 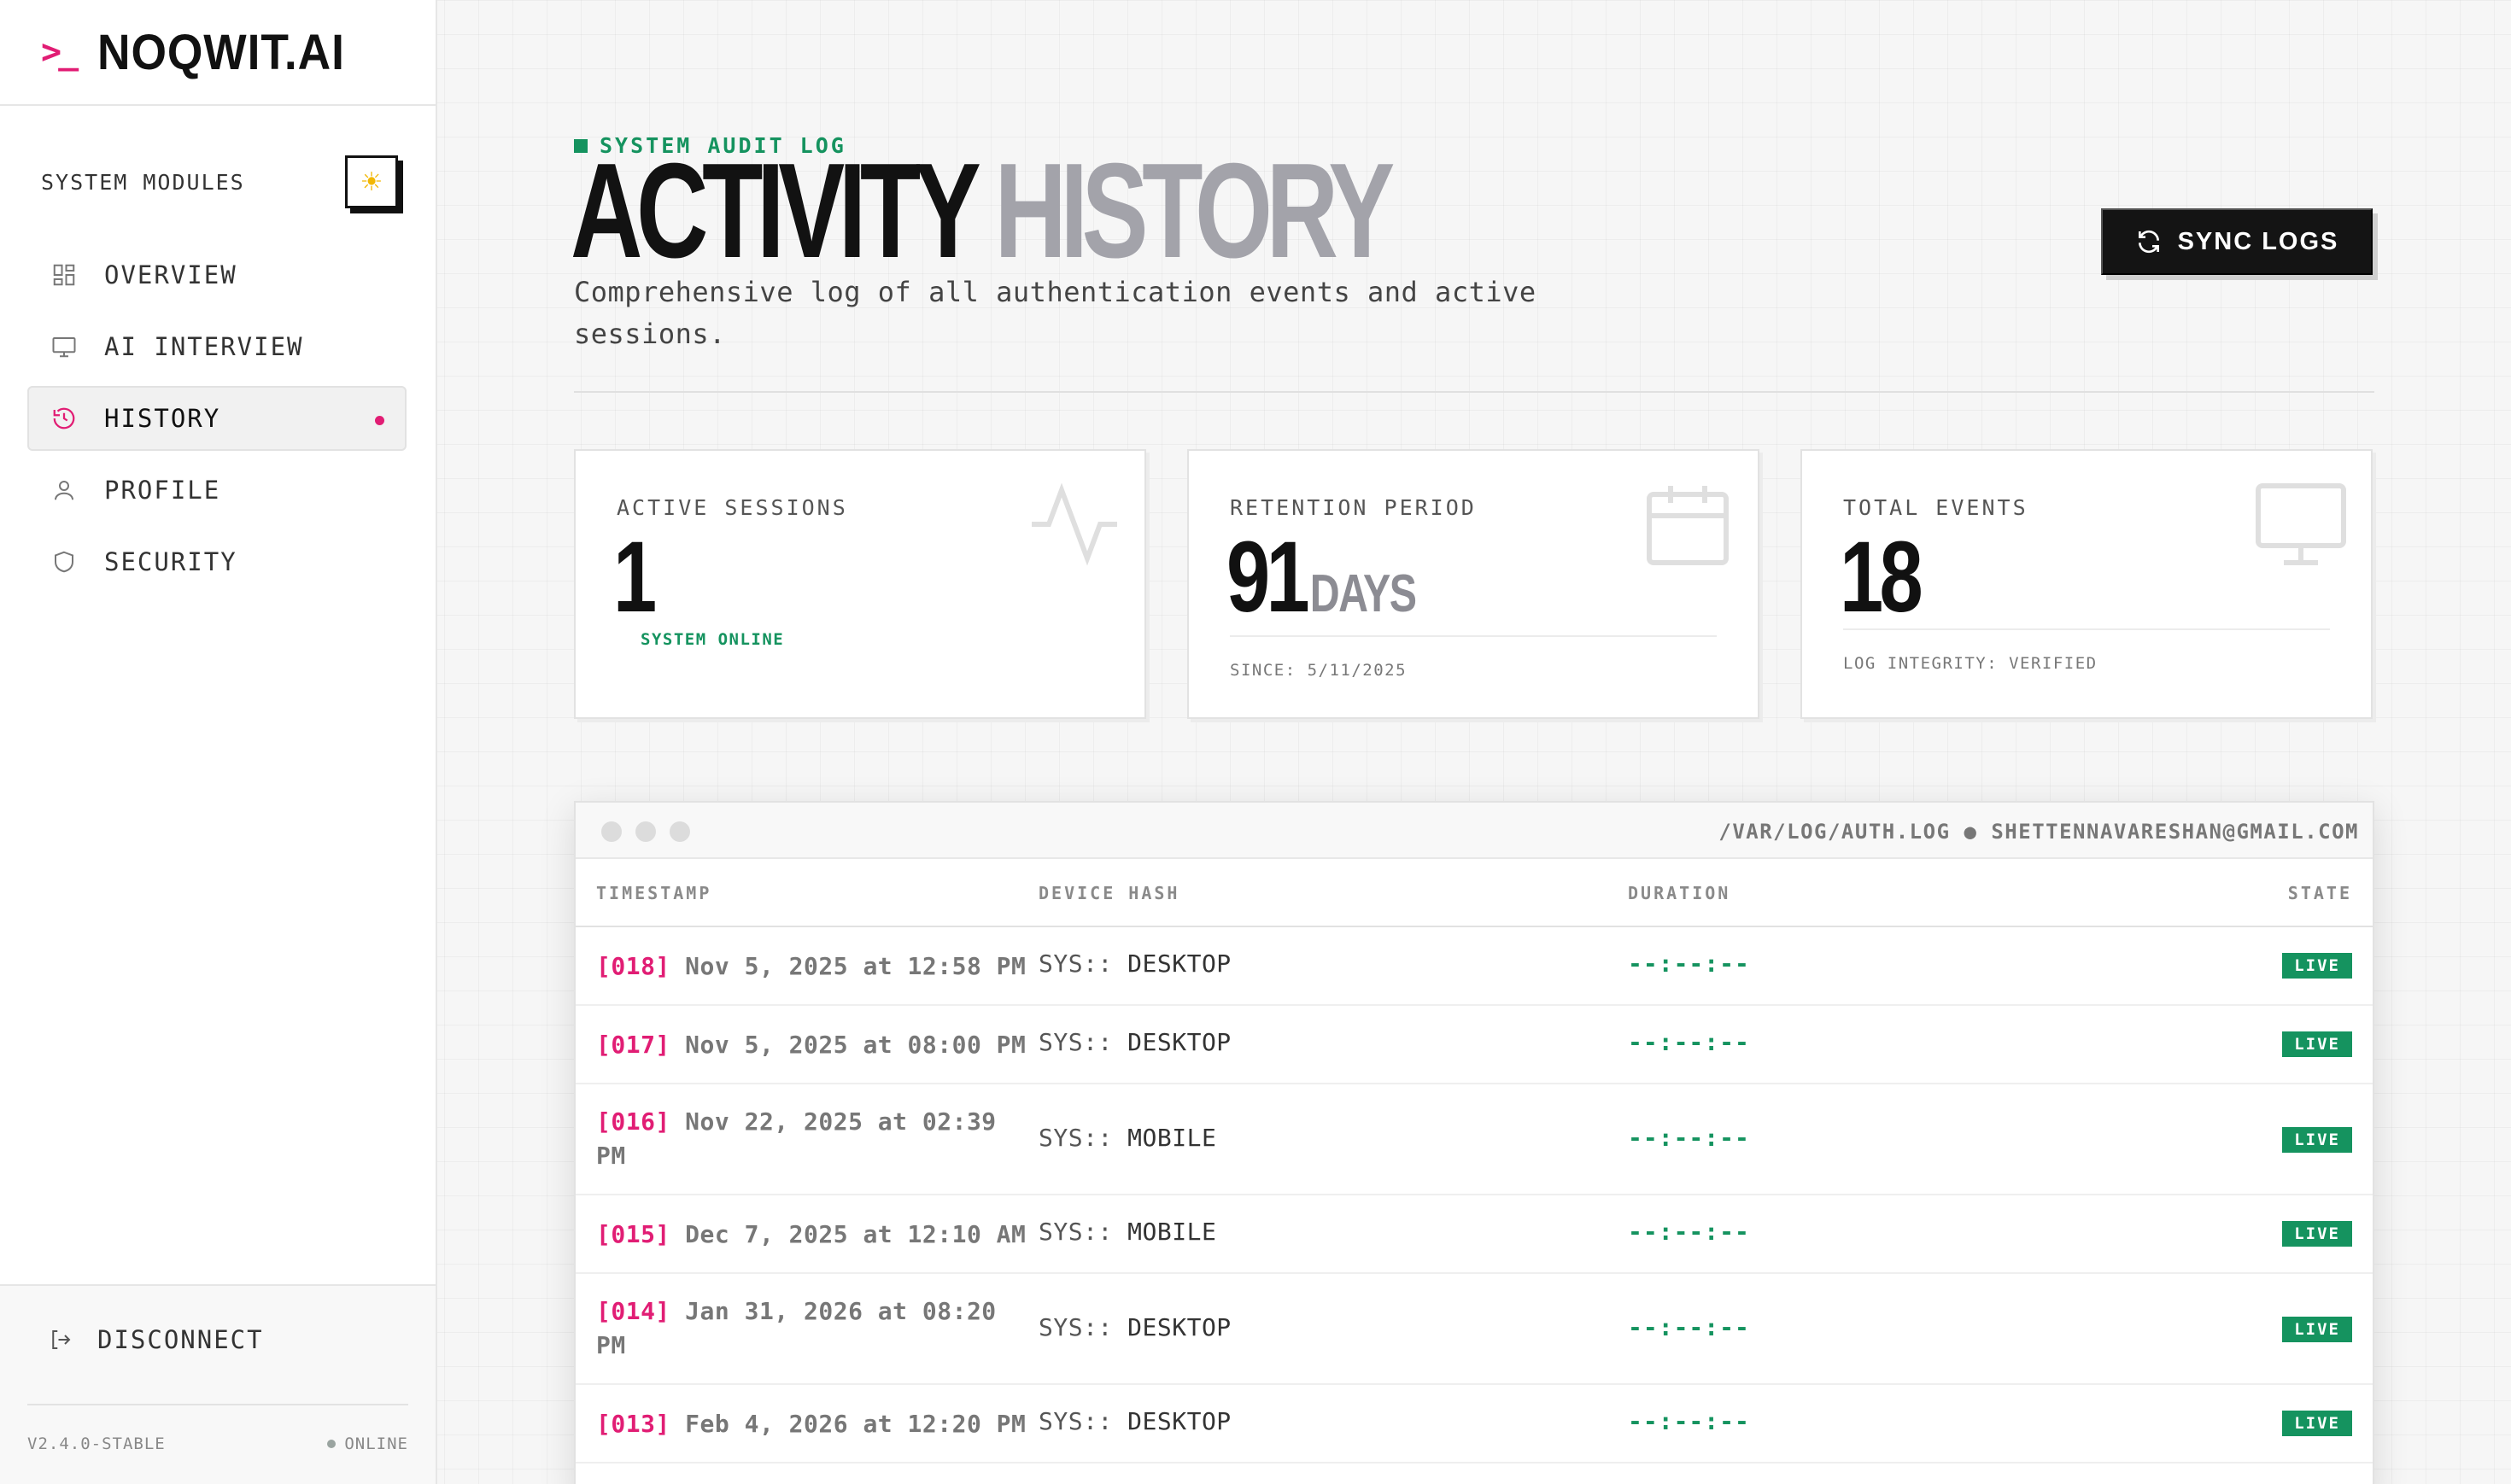 What do you see at coordinates (654, 893) in the screenshot?
I see `column-header-timestamp: TIMESTAMP` at bounding box center [654, 893].